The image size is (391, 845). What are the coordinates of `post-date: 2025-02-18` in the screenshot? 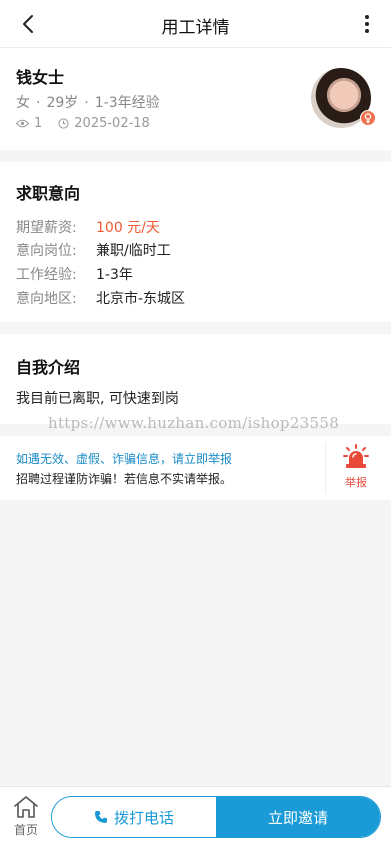 It's located at (104, 123).